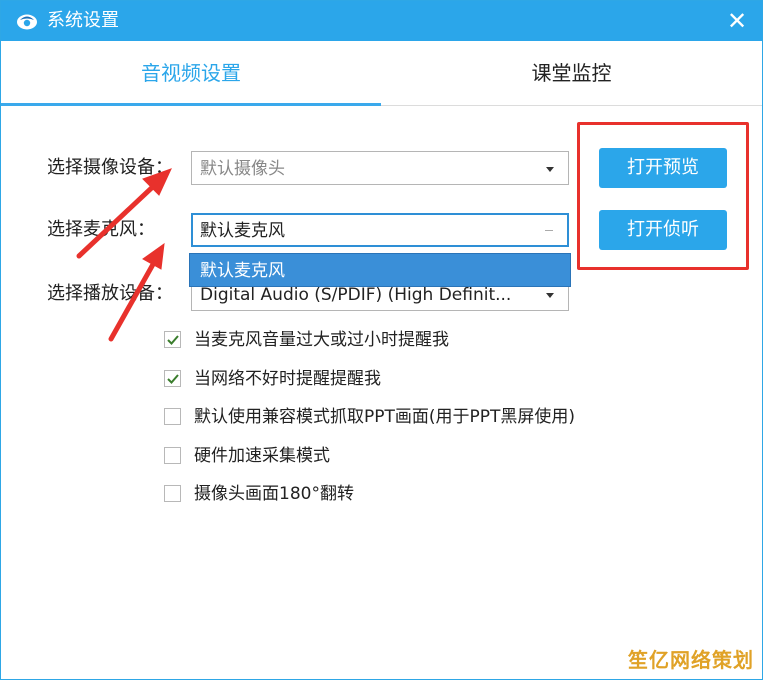  What do you see at coordinates (110, 167) in the screenshot?
I see `camera-label: 选择摄像设备：` at bounding box center [110, 167].